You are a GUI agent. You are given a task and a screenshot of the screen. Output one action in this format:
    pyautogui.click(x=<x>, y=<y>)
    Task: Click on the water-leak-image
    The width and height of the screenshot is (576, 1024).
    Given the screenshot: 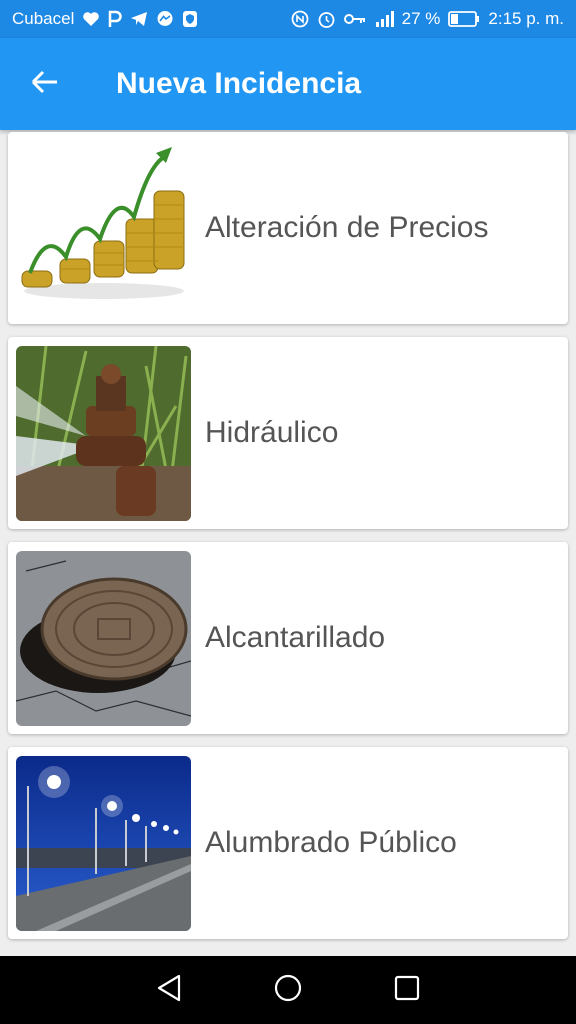 What is the action you would take?
    pyautogui.click(x=103, y=433)
    